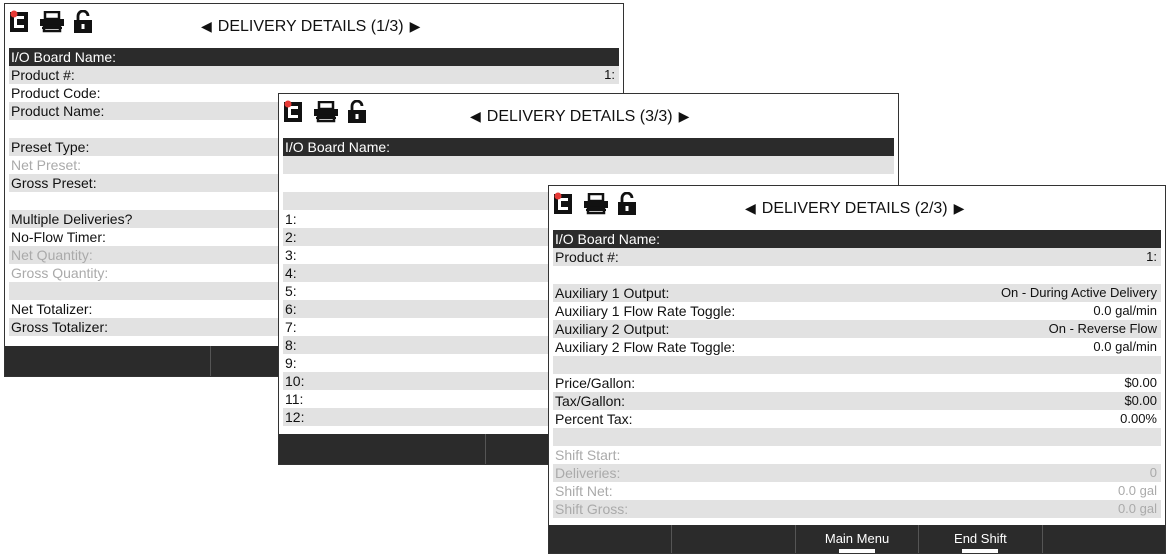  What do you see at coordinates (590, 401) in the screenshot?
I see `row-label: Tax/Gallon:` at bounding box center [590, 401].